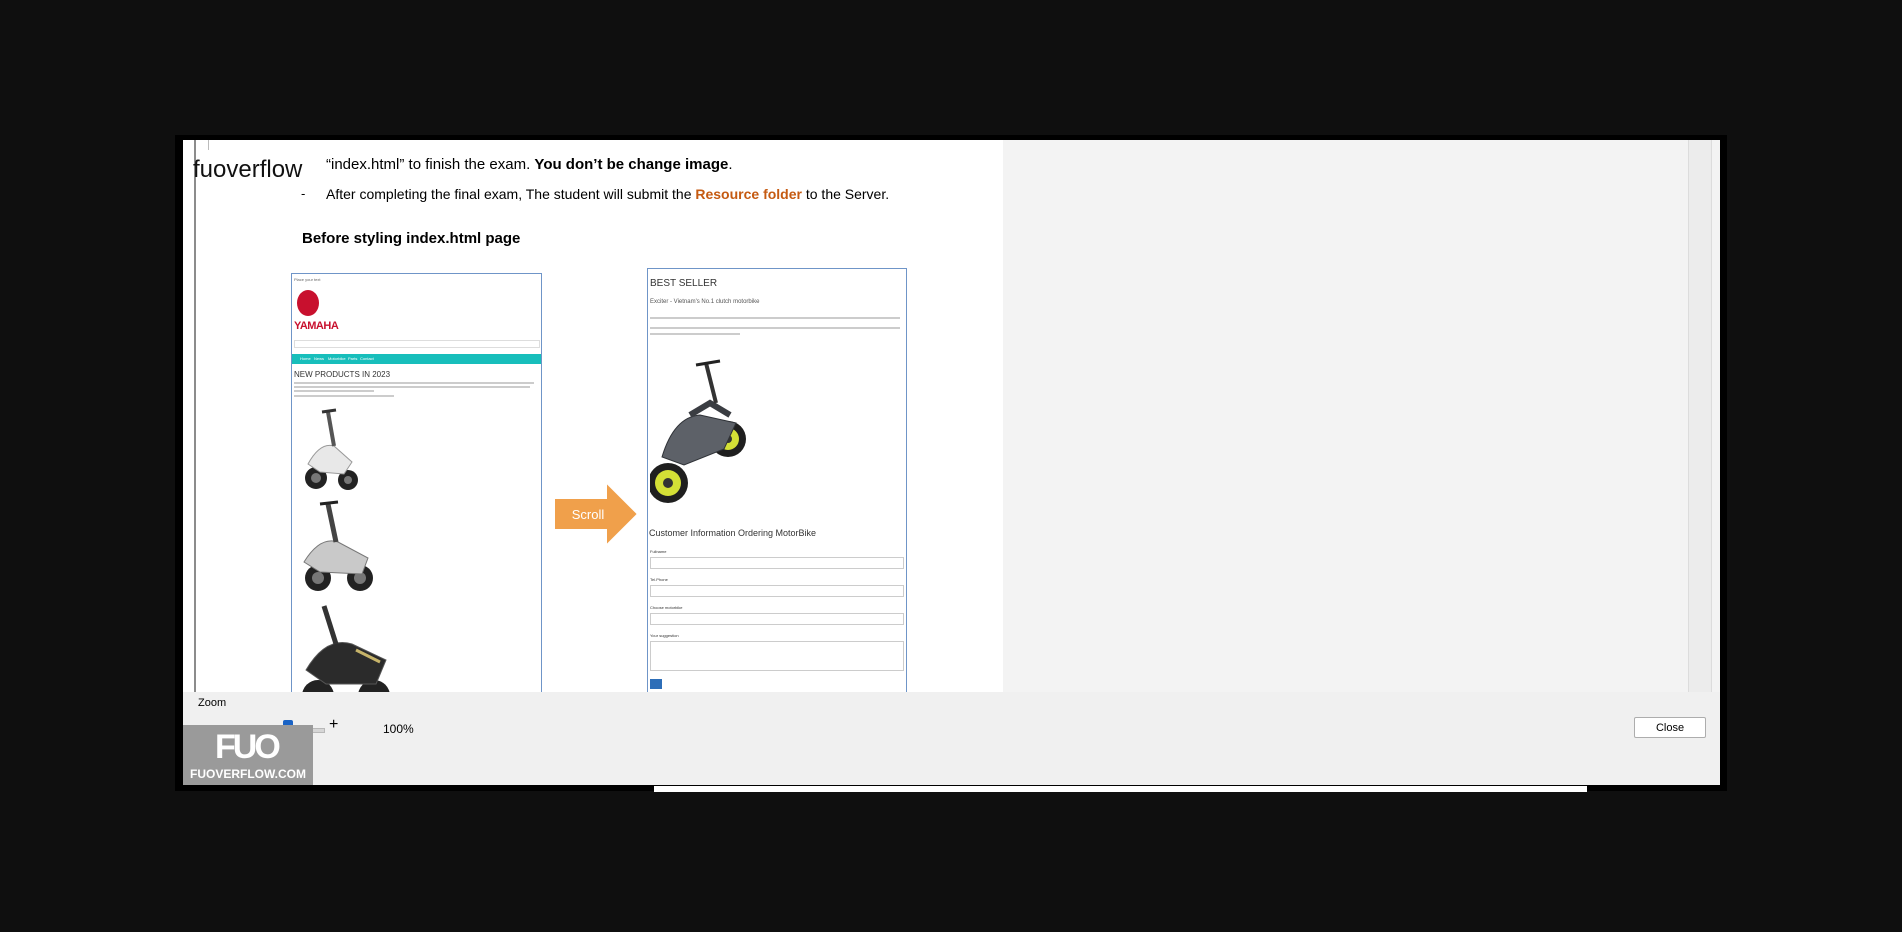 The height and width of the screenshot is (932, 1902). I want to click on close-button: Close, so click(1670, 727).